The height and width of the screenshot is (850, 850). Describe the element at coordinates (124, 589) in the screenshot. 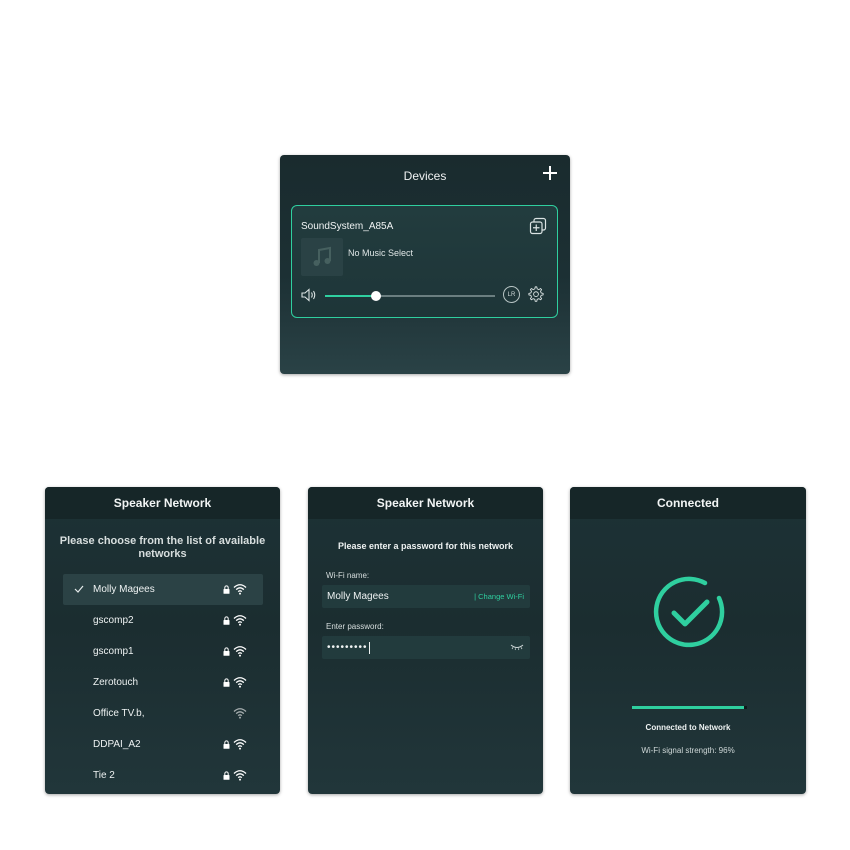

I see `network-name: Molly Magees` at that location.